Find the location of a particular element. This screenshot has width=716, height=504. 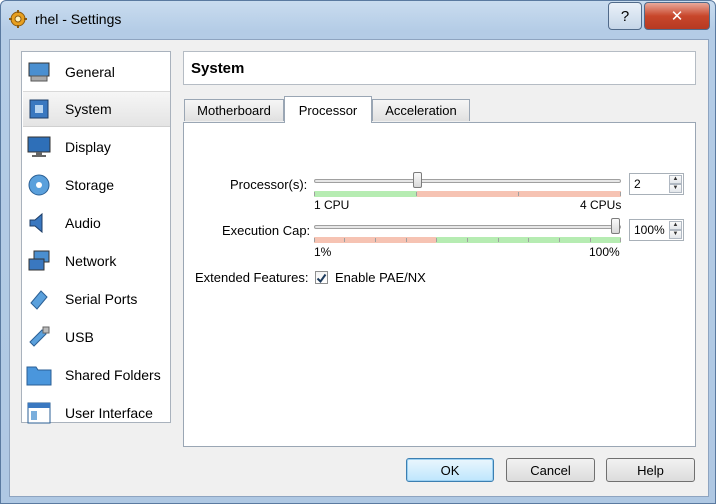

help-button-label: Help is located at coordinates (650, 470).